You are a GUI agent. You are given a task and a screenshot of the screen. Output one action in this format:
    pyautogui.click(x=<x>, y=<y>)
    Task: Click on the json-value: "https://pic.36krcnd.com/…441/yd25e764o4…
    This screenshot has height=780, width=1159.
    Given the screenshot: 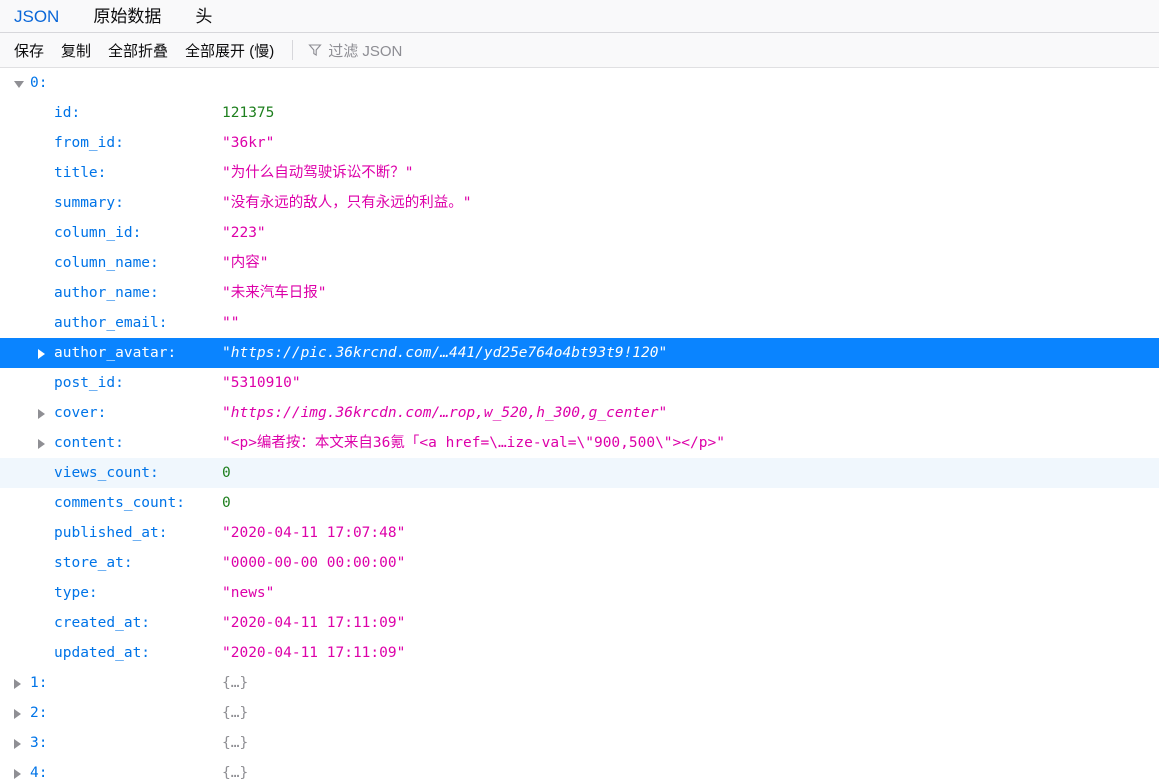 What is the action you would take?
    pyautogui.click(x=445, y=353)
    